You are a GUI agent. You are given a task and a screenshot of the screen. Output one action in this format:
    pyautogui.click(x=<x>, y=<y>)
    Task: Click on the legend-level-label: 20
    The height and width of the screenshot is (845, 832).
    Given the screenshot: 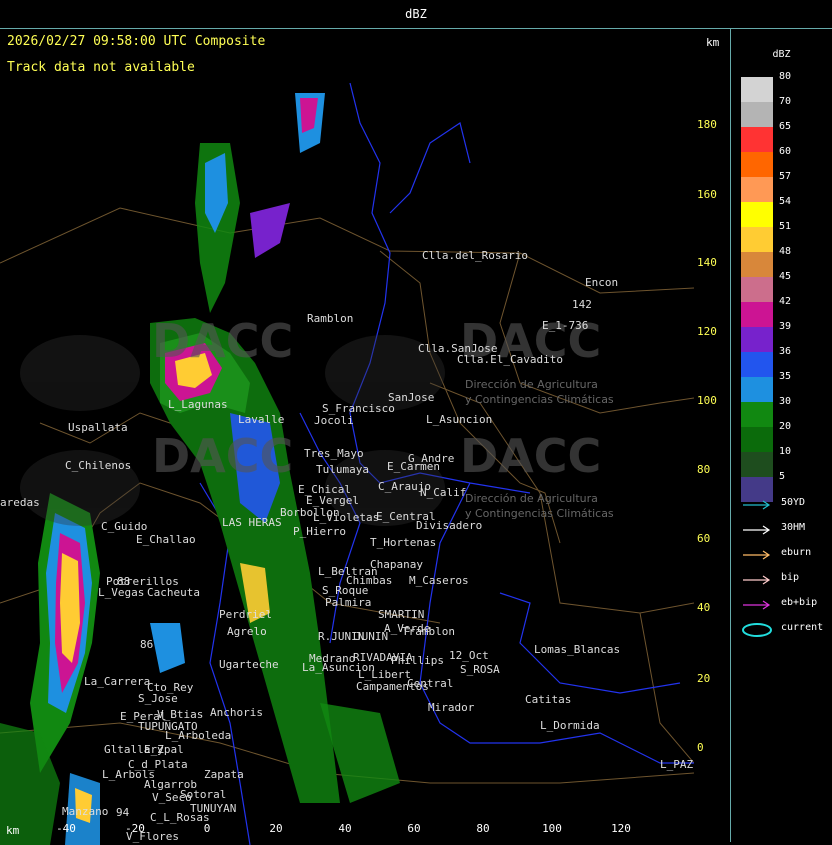 What is the action you would take?
    pyautogui.click(x=785, y=426)
    